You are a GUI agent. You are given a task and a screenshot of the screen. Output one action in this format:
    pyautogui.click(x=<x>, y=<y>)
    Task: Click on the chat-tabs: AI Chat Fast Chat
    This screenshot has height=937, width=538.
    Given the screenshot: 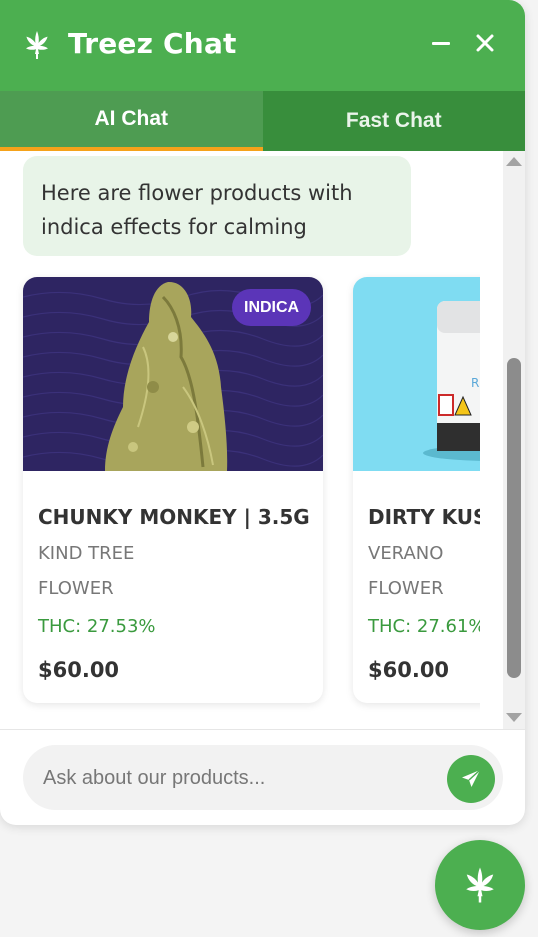 What is the action you would take?
    pyautogui.click(x=262, y=121)
    